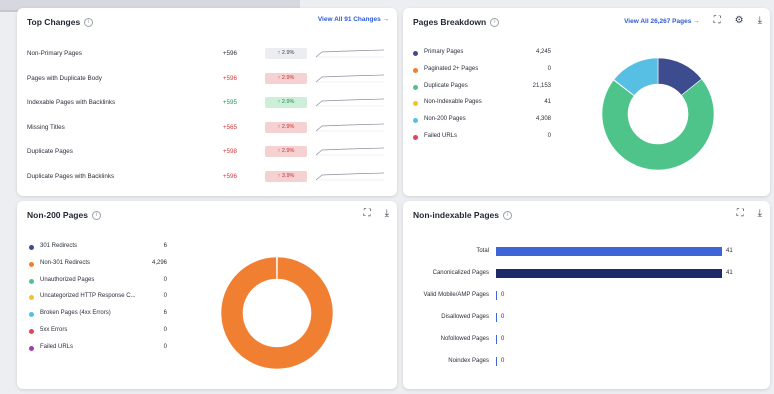  Describe the element at coordinates (446, 85) in the screenshot. I see `legend-label: Duplicate Pages` at that location.